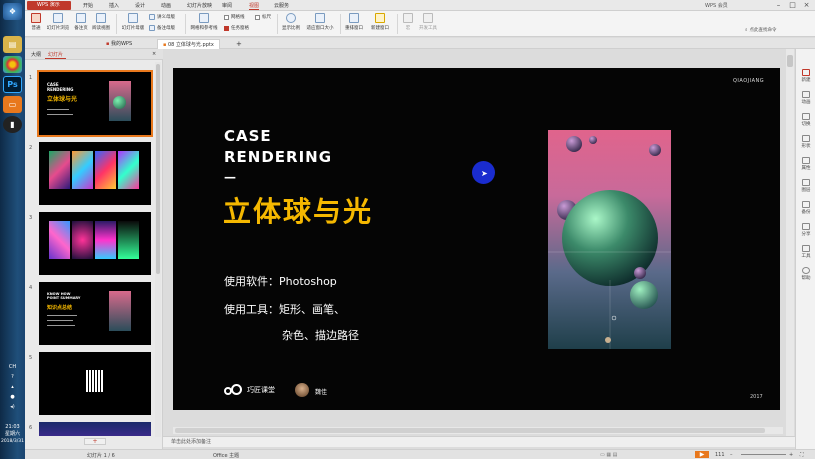 The height and width of the screenshot is (459, 815). Describe the element at coordinates (790, 61) in the screenshot. I see `slide-scroll-thumb` at that location.